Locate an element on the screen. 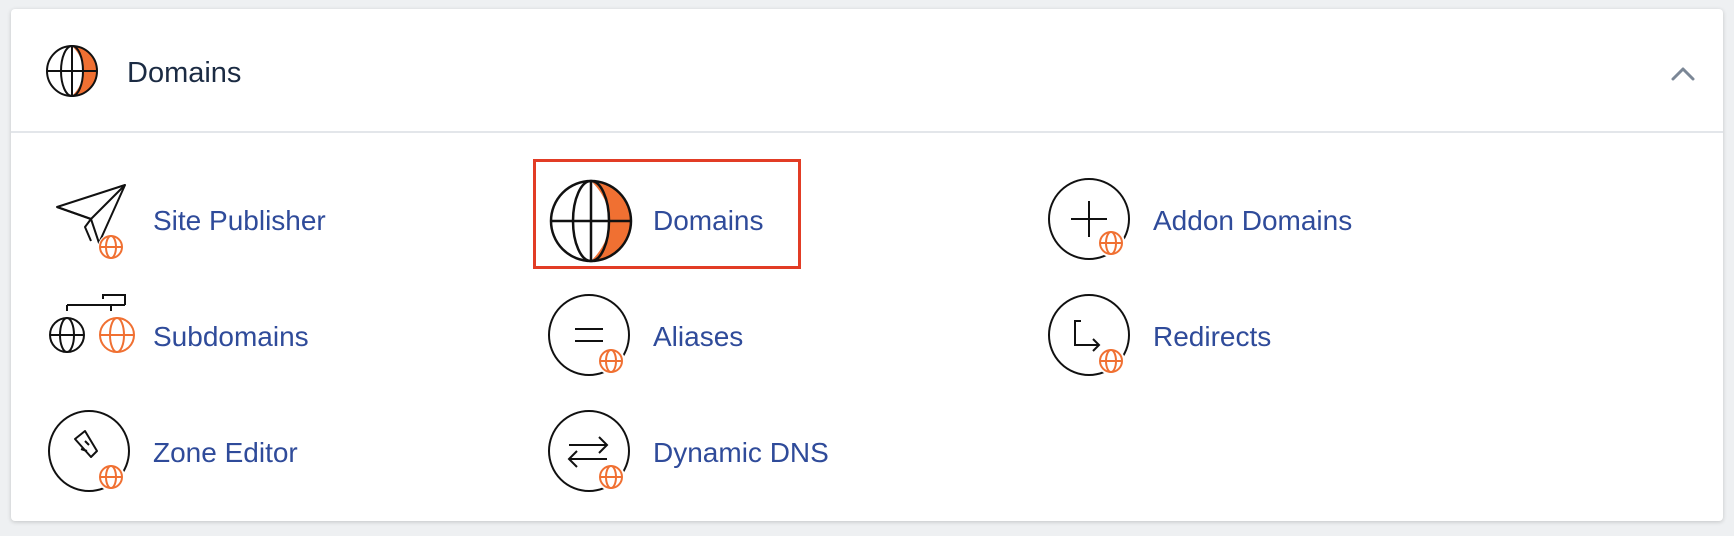 This screenshot has height=536, width=1734. tool-subdomains: Subdomains is located at coordinates (195, 336).